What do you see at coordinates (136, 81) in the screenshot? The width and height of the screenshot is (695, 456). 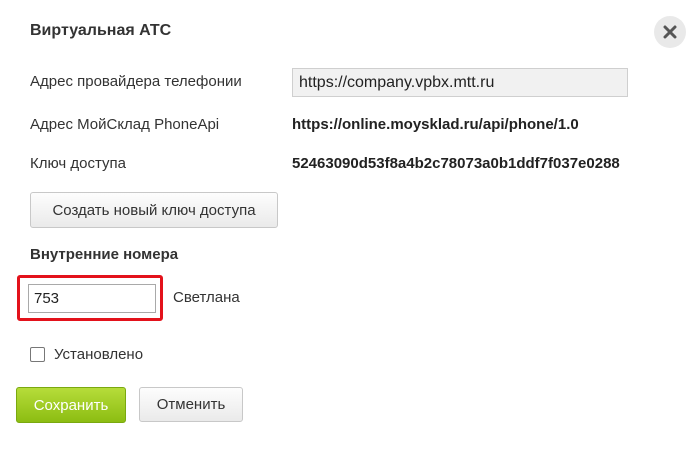 I see `provider-address-label: Адрес провайдера телефонии` at bounding box center [136, 81].